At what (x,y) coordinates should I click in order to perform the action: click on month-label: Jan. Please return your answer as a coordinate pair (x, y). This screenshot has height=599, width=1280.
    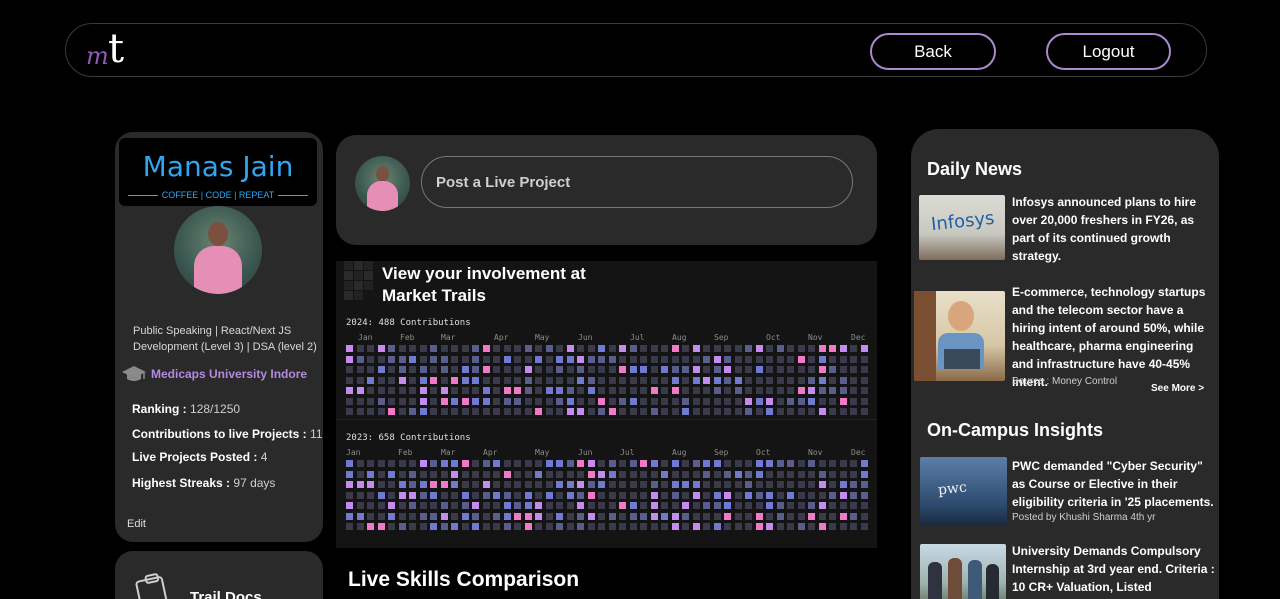
    Looking at the image, I should click on (365, 337).